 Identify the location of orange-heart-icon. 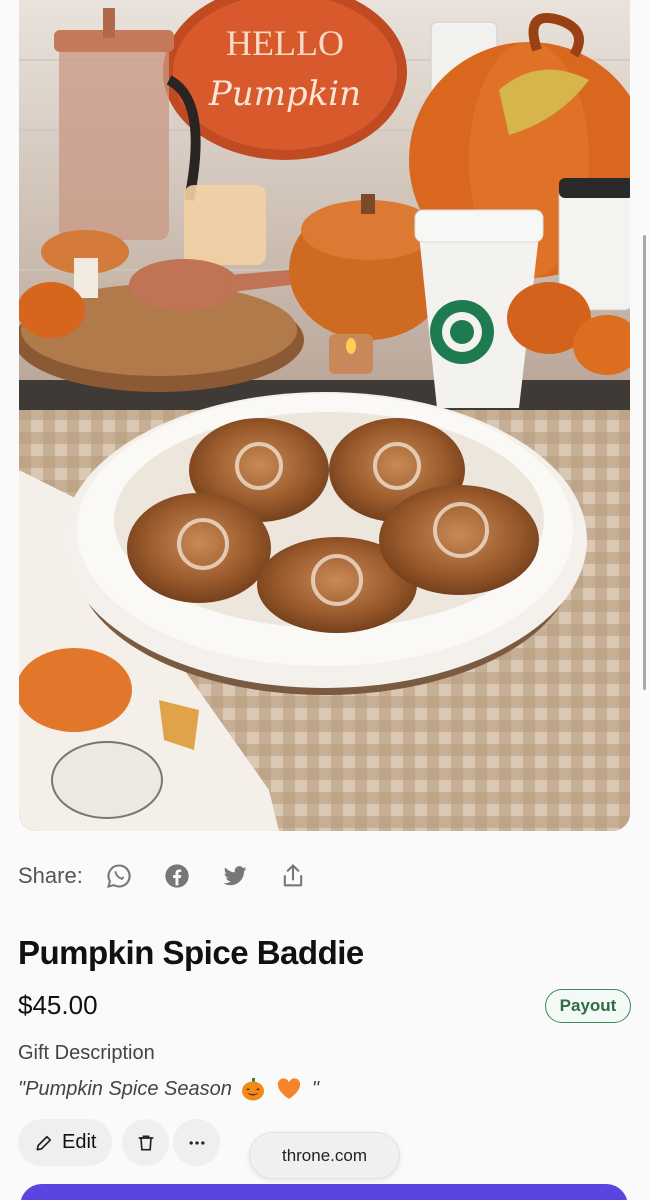
(288, 1088).